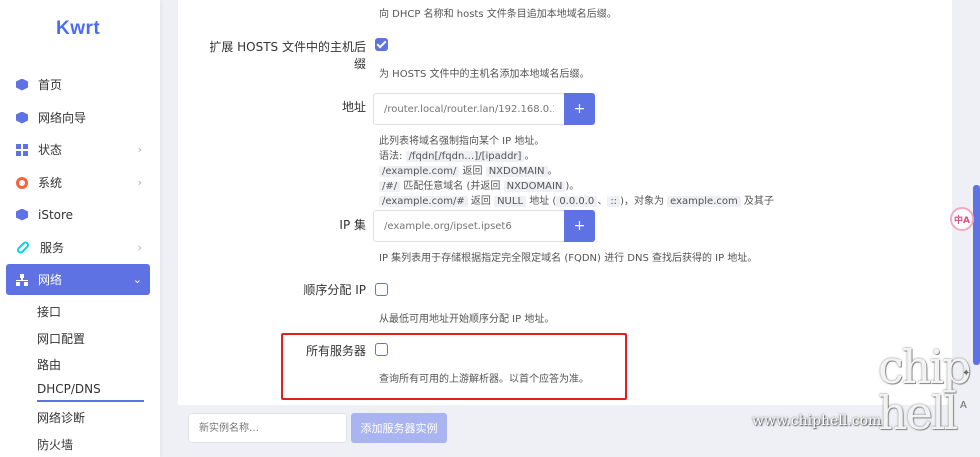 The width and height of the screenshot is (980, 457). I want to click on grid-icon, so click(22, 149).